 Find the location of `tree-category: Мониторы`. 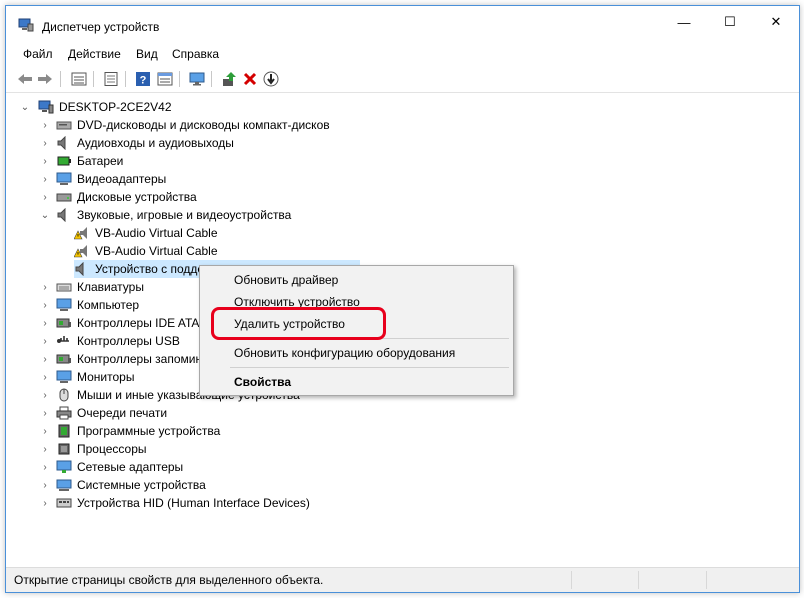

tree-category: Мониторы is located at coordinates (95, 377).